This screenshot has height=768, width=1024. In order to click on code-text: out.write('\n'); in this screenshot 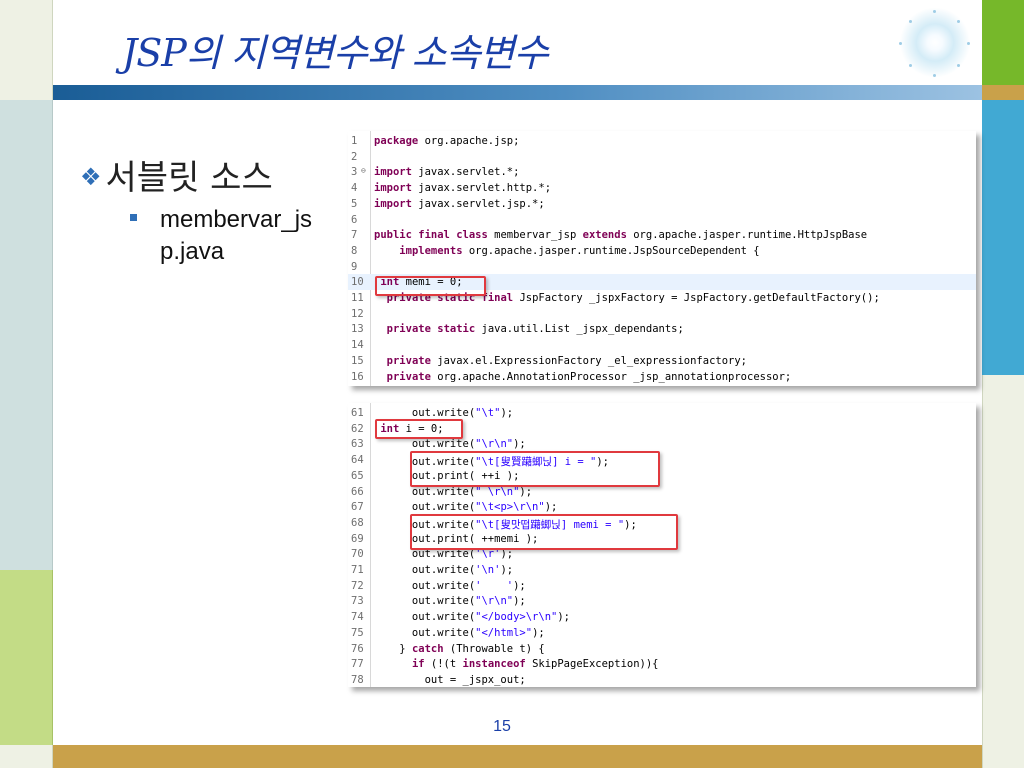, I will do `click(444, 570)`.